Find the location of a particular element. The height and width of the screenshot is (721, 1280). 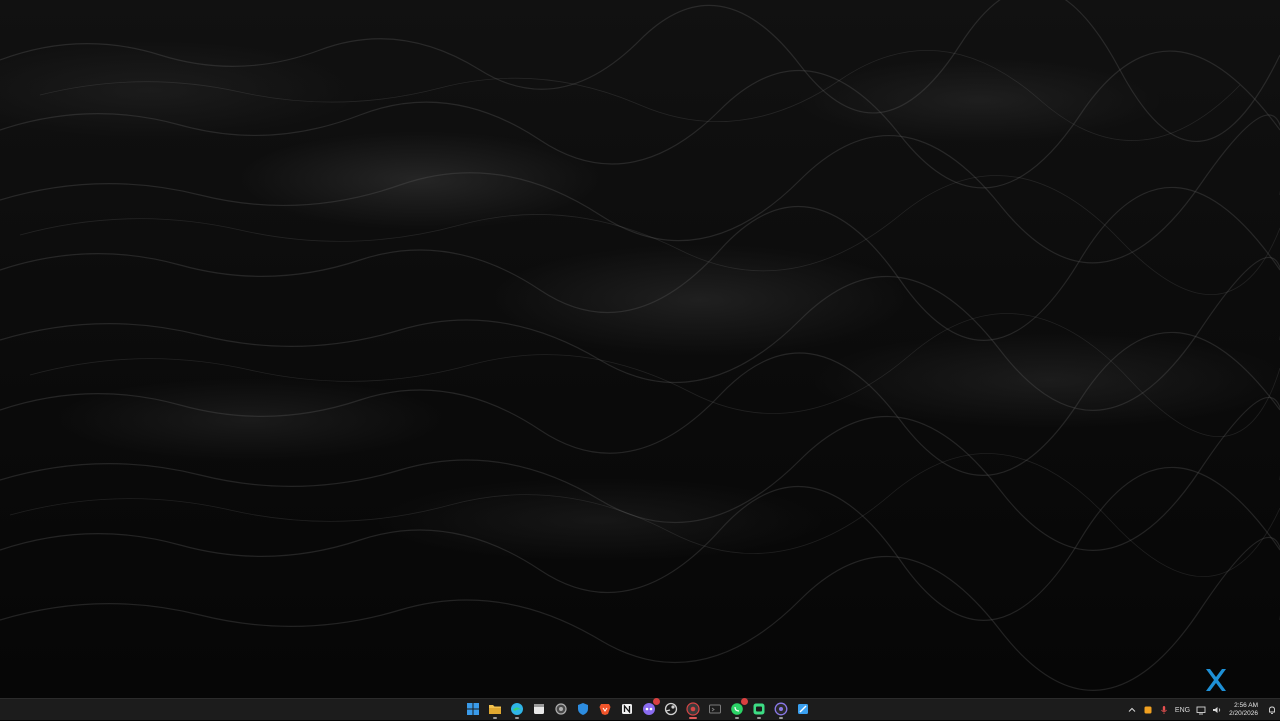

taskbar-defender is located at coordinates (583, 709).